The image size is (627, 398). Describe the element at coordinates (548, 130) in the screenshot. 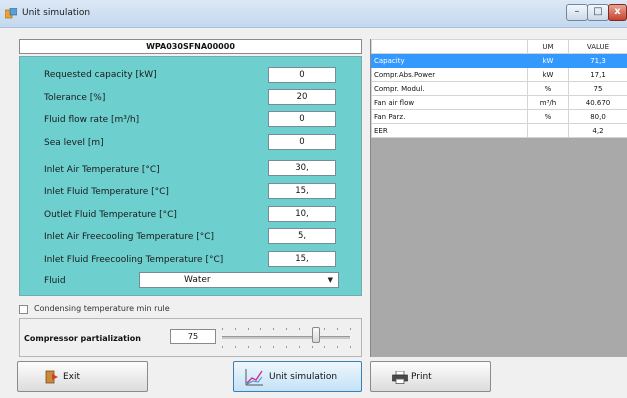

I see `result-um` at that location.